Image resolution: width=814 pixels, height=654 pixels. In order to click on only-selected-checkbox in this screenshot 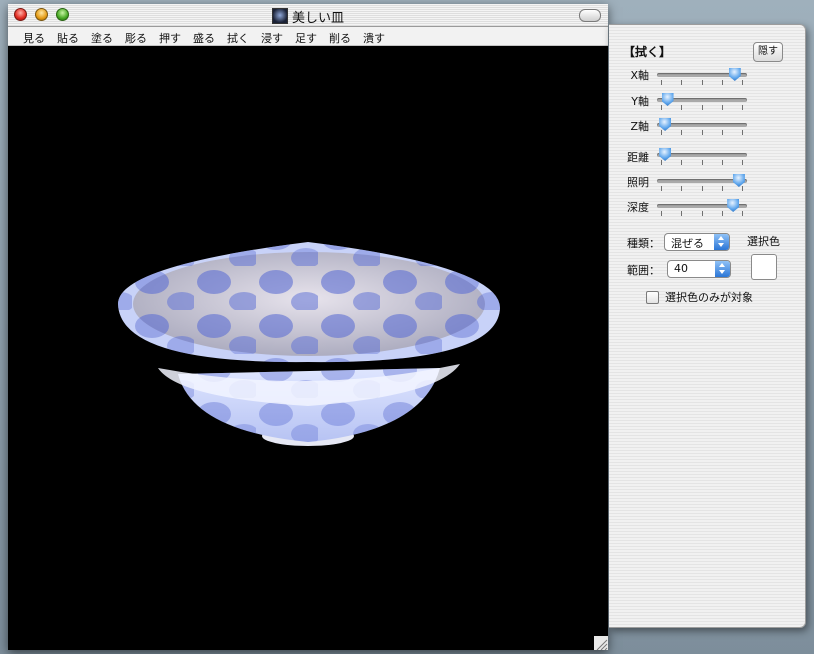, I will do `click(652, 297)`.